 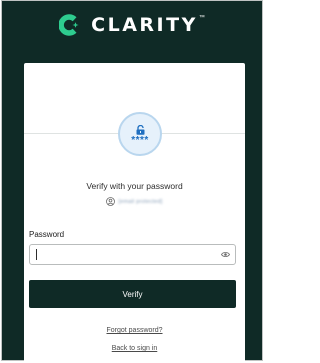 I want to click on brand-header: CLARITY ™, so click(x=132, y=25).